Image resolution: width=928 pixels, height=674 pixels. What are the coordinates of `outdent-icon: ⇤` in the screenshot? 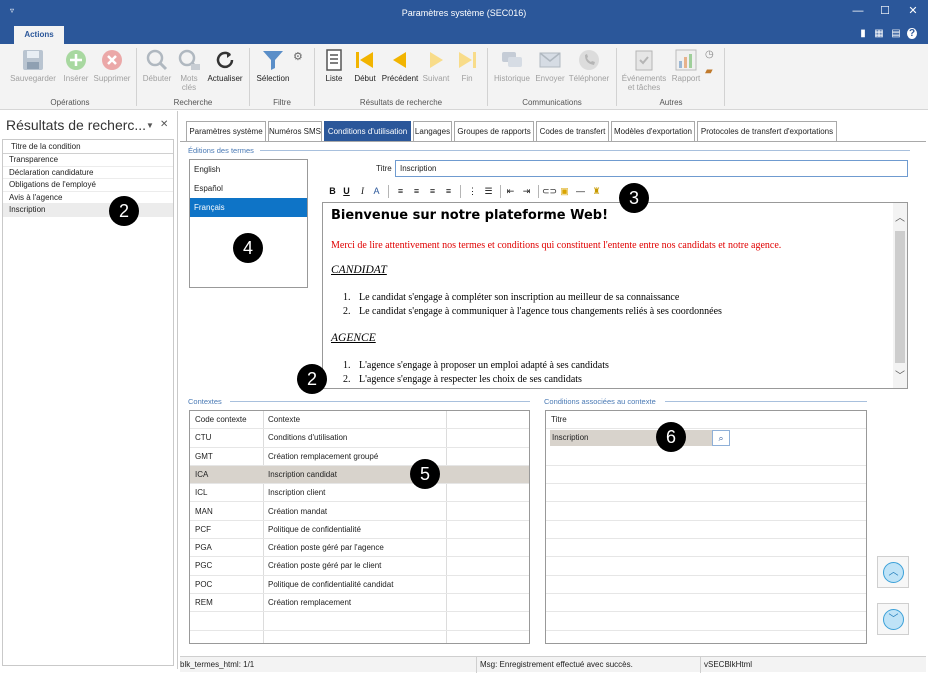 It's located at (510, 191).